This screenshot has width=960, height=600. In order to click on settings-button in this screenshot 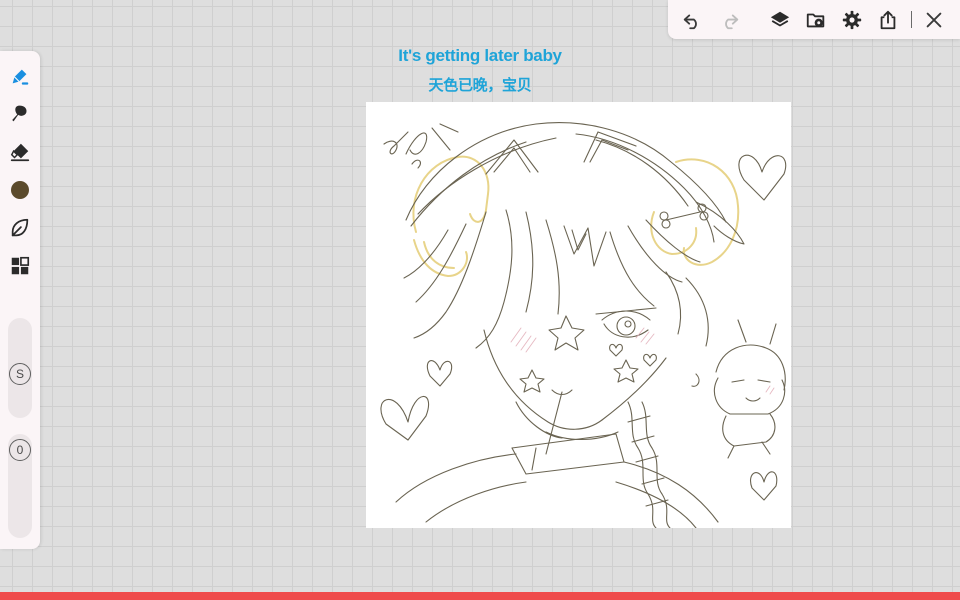, I will do `click(852, 20)`.